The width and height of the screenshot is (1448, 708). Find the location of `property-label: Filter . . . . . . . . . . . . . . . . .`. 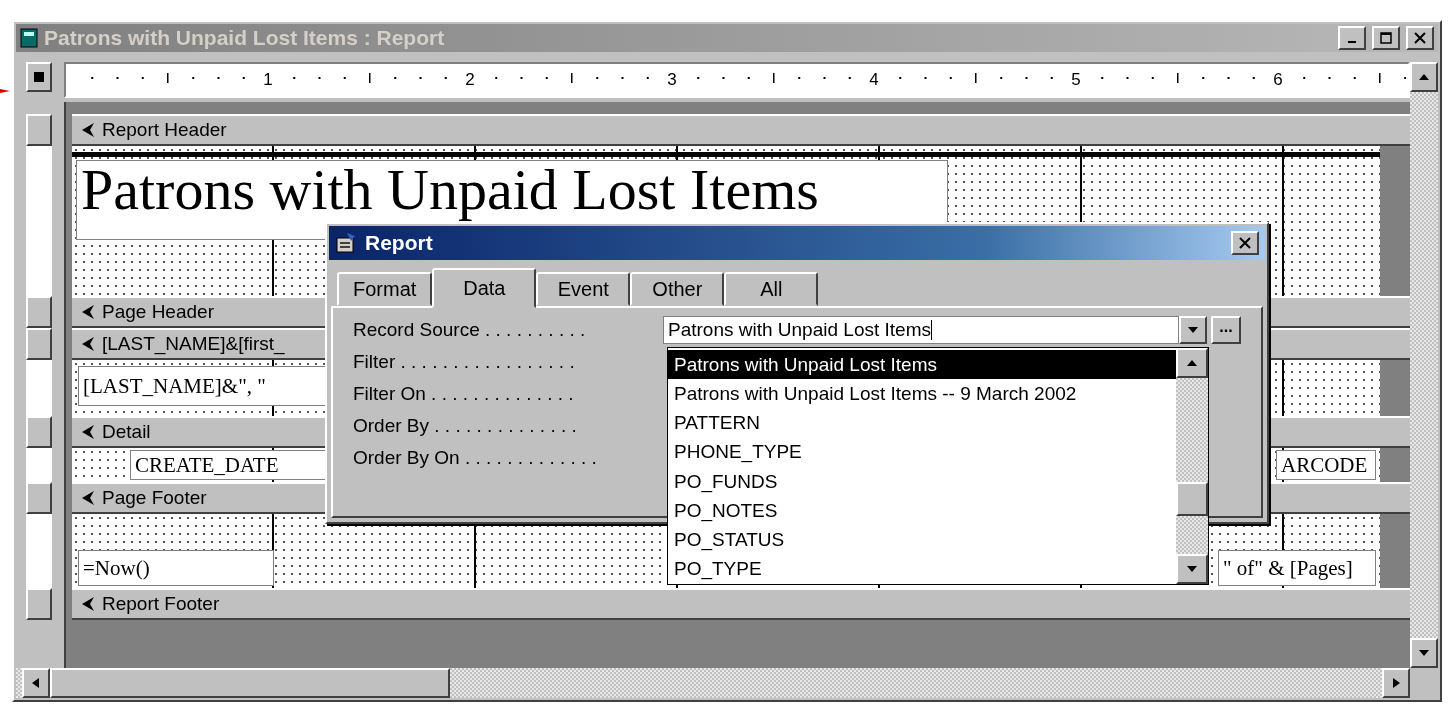

property-label: Filter . . . . . . . . . . . . . . . . . is located at coordinates (464, 362).